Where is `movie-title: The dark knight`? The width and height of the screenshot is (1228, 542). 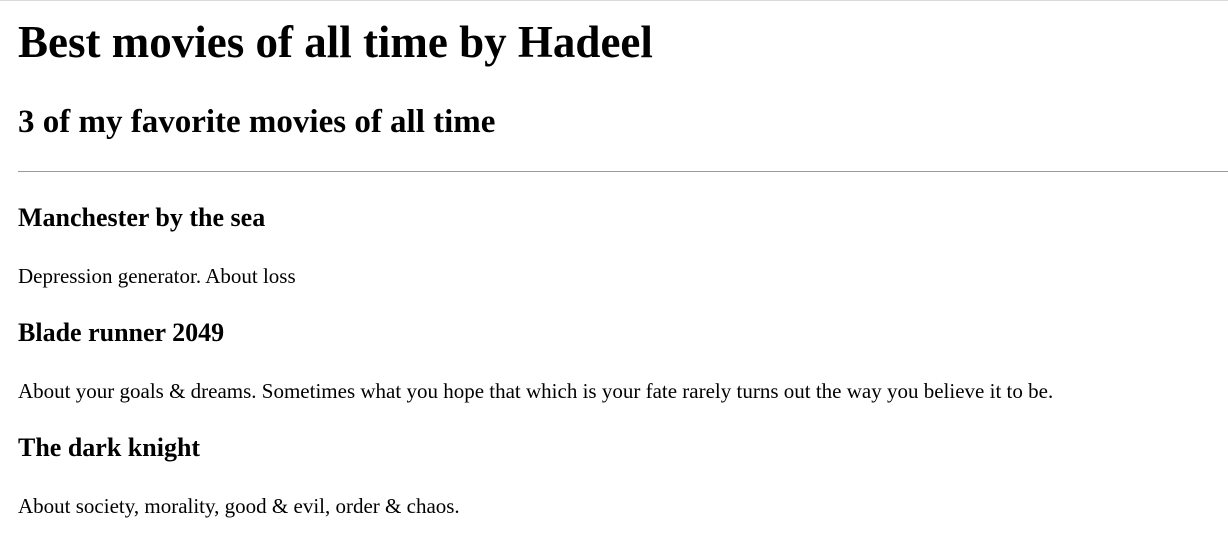 movie-title: The dark knight is located at coordinates (109, 447).